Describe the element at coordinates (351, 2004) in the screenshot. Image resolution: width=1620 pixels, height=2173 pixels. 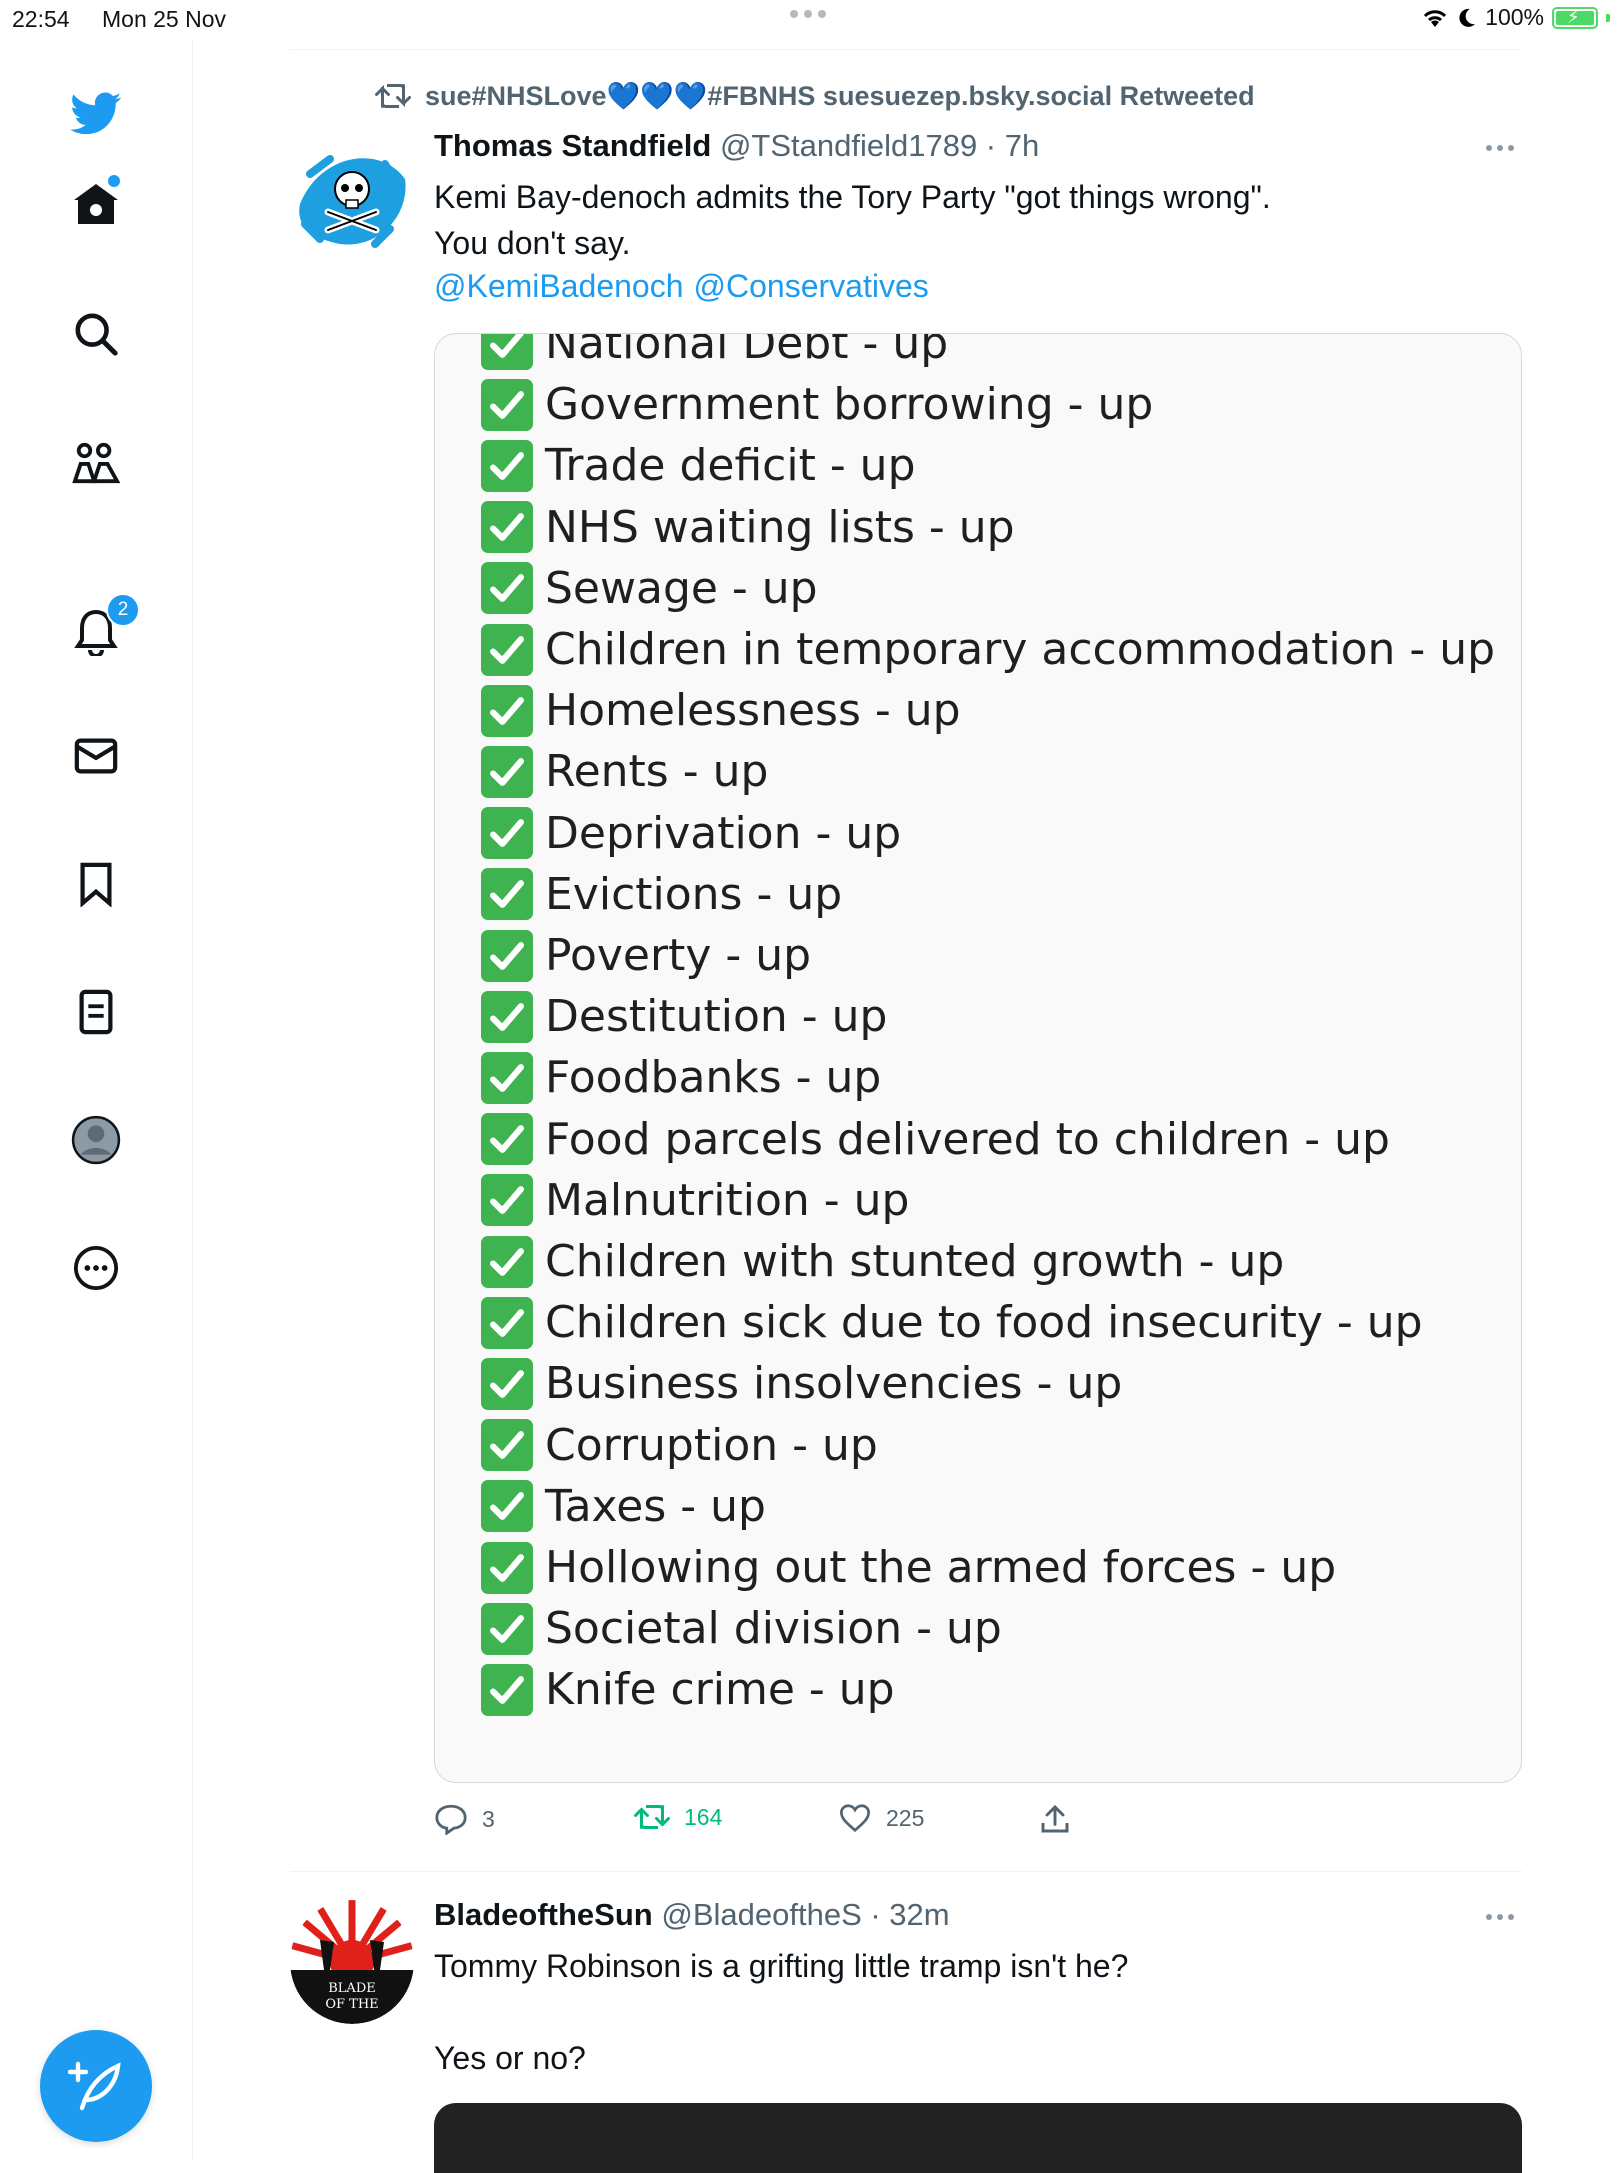
I see `svg-text: OF THE` at that location.